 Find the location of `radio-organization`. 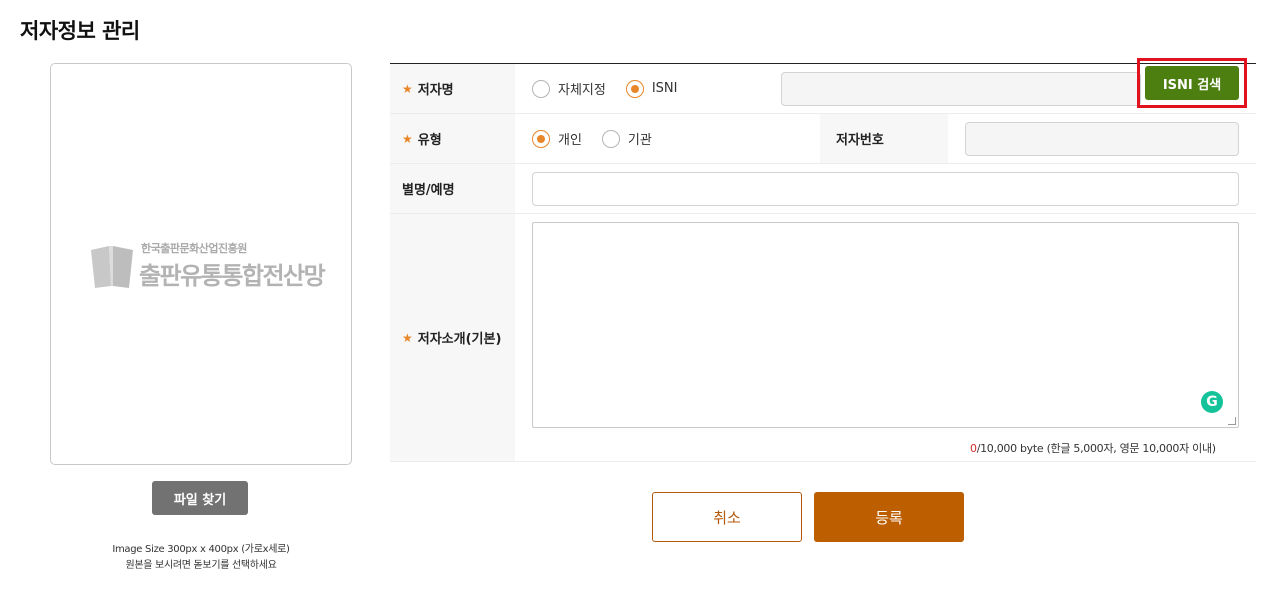

radio-organization is located at coordinates (610, 138).